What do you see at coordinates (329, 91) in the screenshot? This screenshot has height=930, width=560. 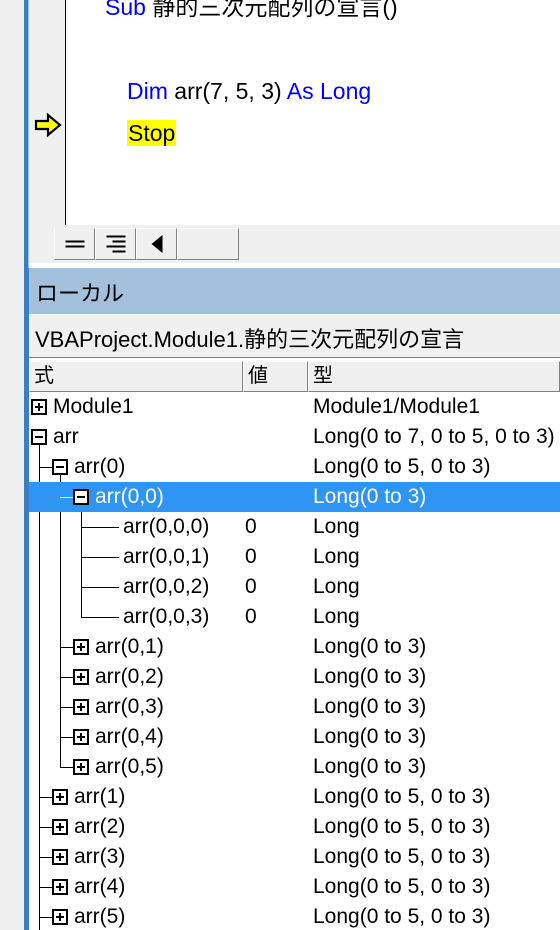 I see `code-token: As Long` at bounding box center [329, 91].